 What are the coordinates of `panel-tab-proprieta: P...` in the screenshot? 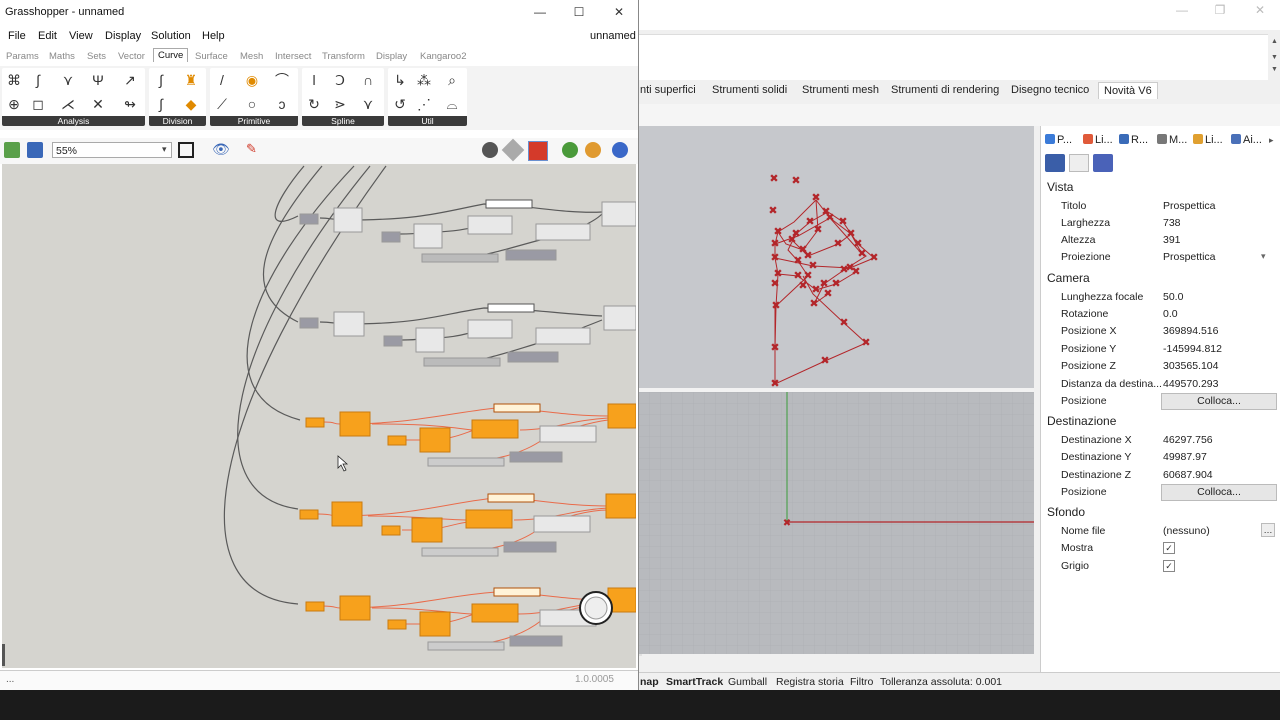 It's located at (1058, 140).